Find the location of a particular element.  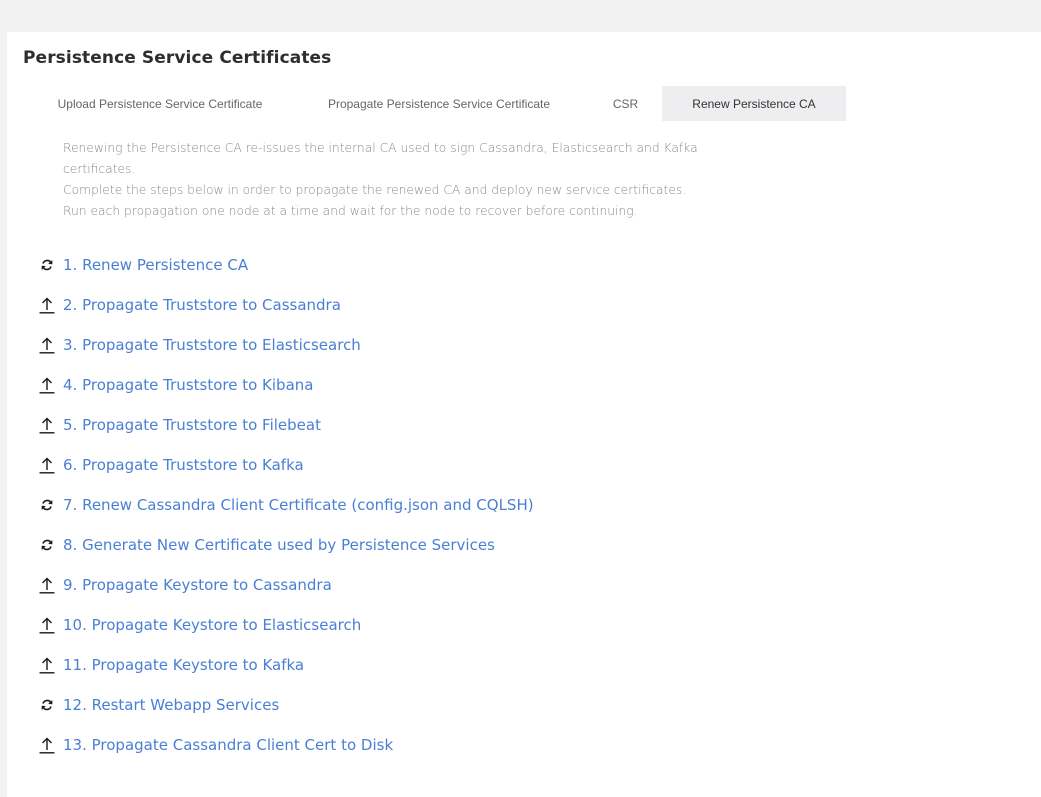

step-label: 5. Propagate Truststore to Filebeat is located at coordinates (192, 425).